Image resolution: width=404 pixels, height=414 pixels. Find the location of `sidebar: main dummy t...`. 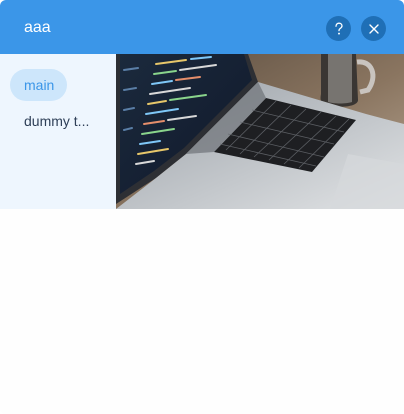

sidebar: main dummy t... is located at coordinates (58, 131).